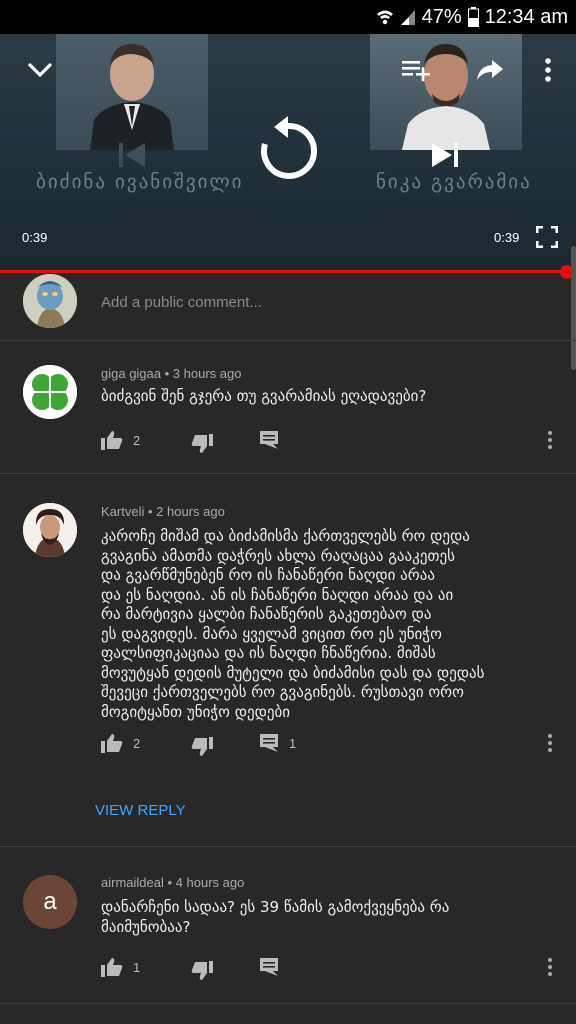 The height and width of the screenshot is (1024, 576). What do you see at coordinates (50, 301) in the screenshot?
I see `user-avatar` at bounding box center [50, 301].